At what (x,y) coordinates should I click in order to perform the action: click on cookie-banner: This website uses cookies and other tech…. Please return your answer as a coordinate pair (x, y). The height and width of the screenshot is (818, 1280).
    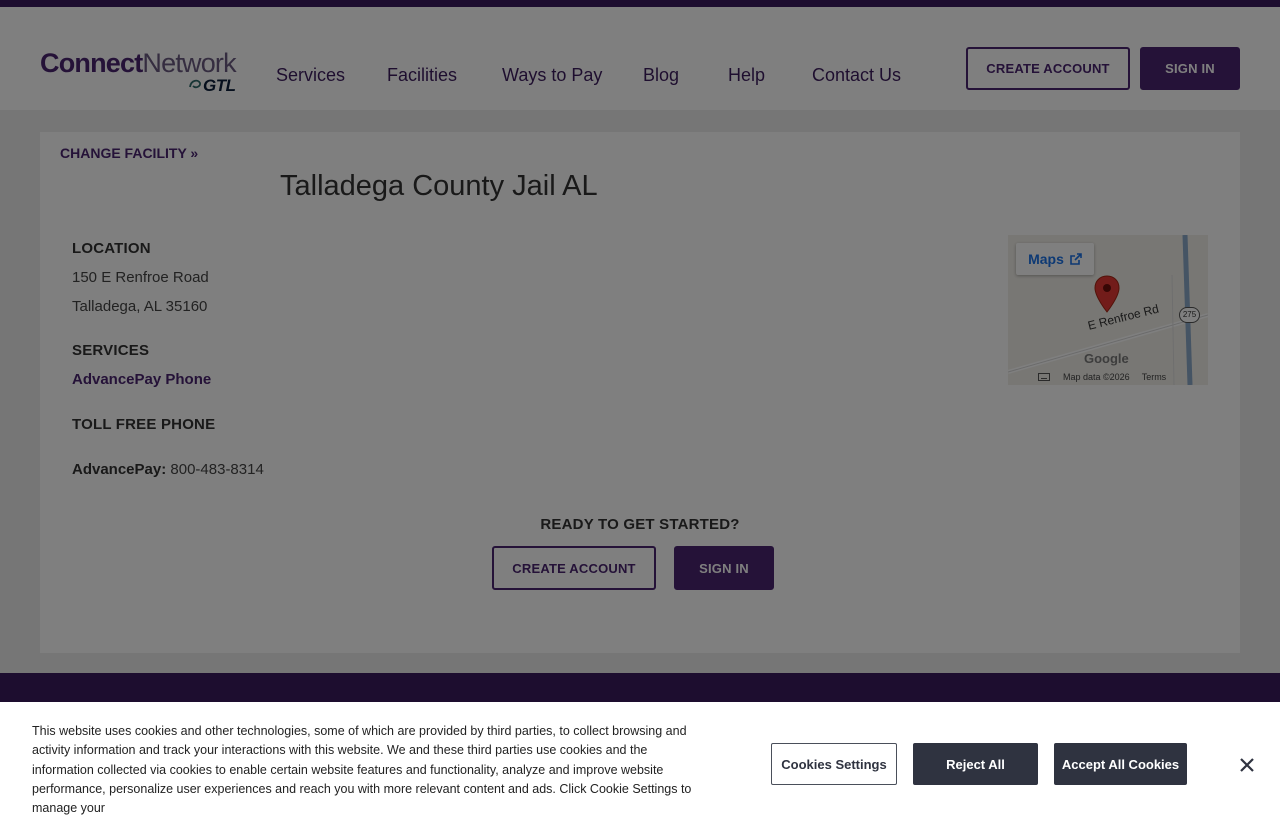
    Looking at the image, I should click on (640, 758).